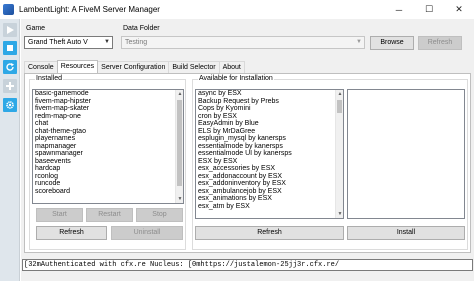 The width and height of the screenshot is (474, 281). Describe the element at coordinates (108, 132) in the screenshot. I see `installed-resource-item: chat-theme-gtao` at that location.